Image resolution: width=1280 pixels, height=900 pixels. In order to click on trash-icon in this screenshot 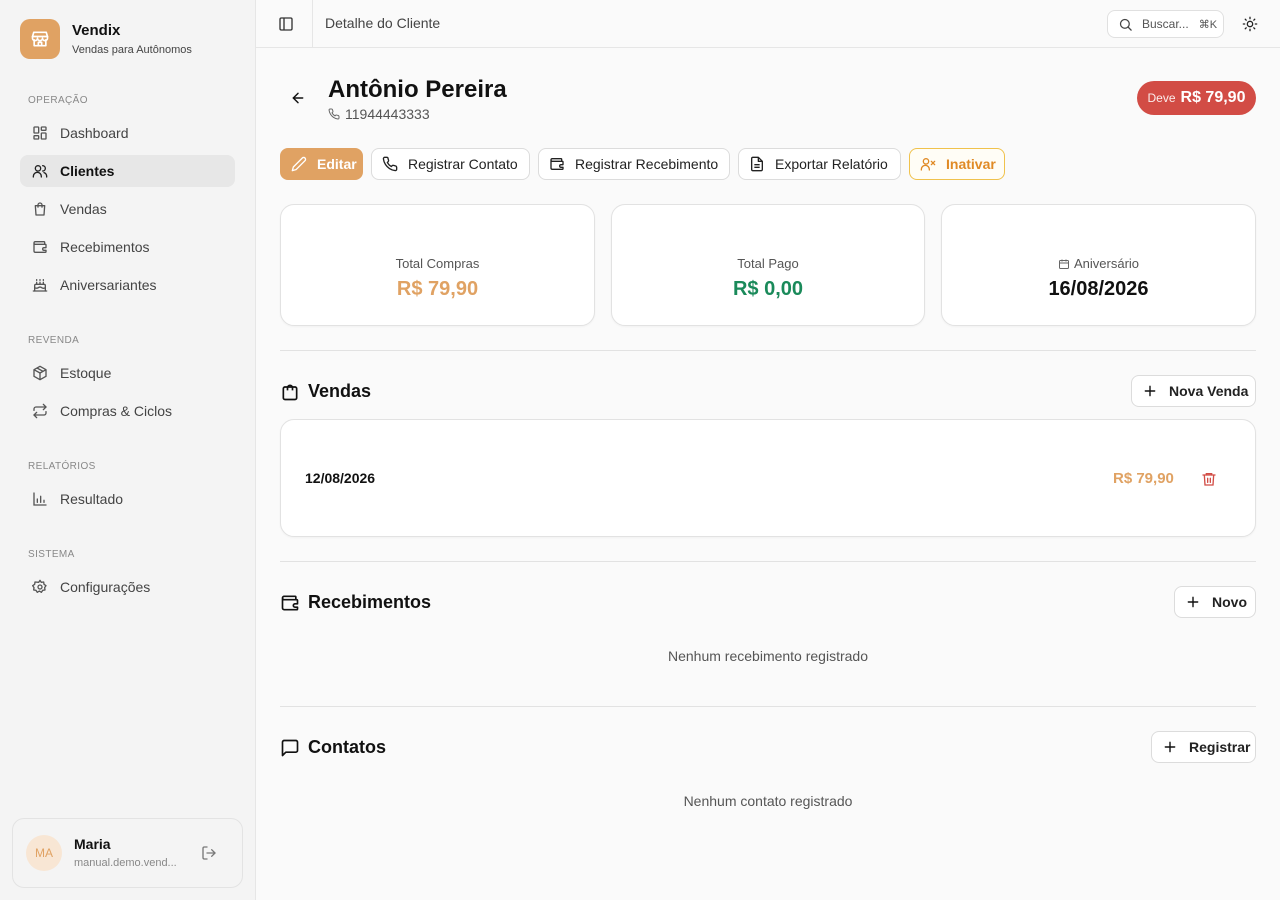, I will do `click(1209, 479)`.